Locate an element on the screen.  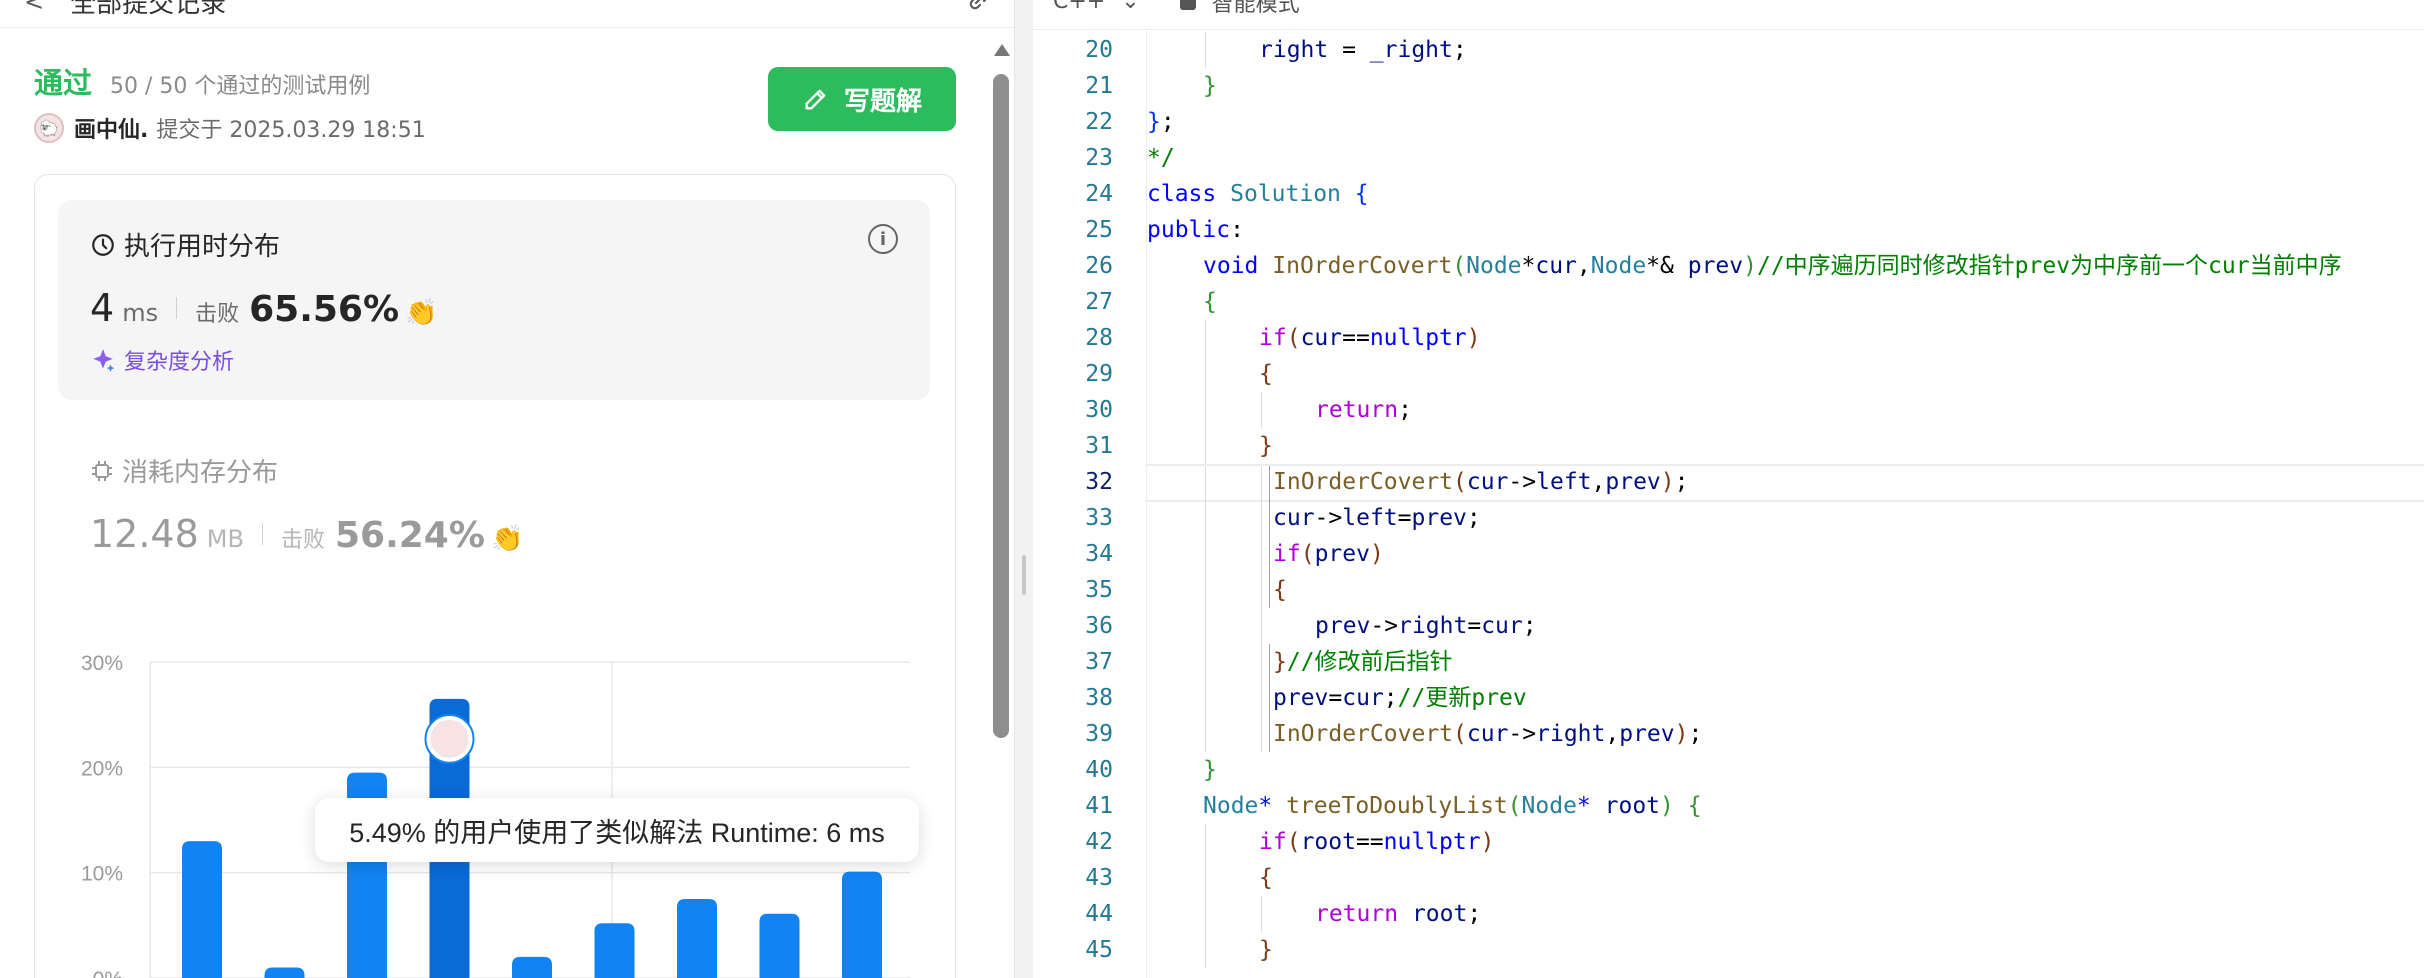
line-number: 31 is located at coordinates (1099, 446).